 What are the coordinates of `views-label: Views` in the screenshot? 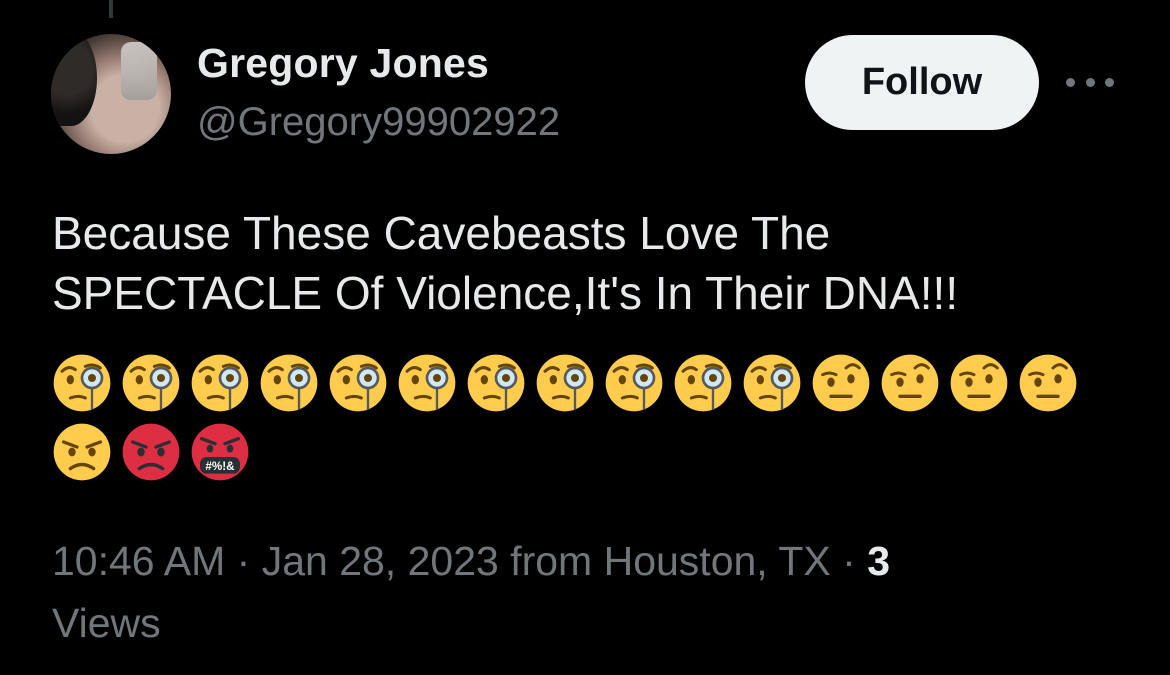 It's located at (106, 623).